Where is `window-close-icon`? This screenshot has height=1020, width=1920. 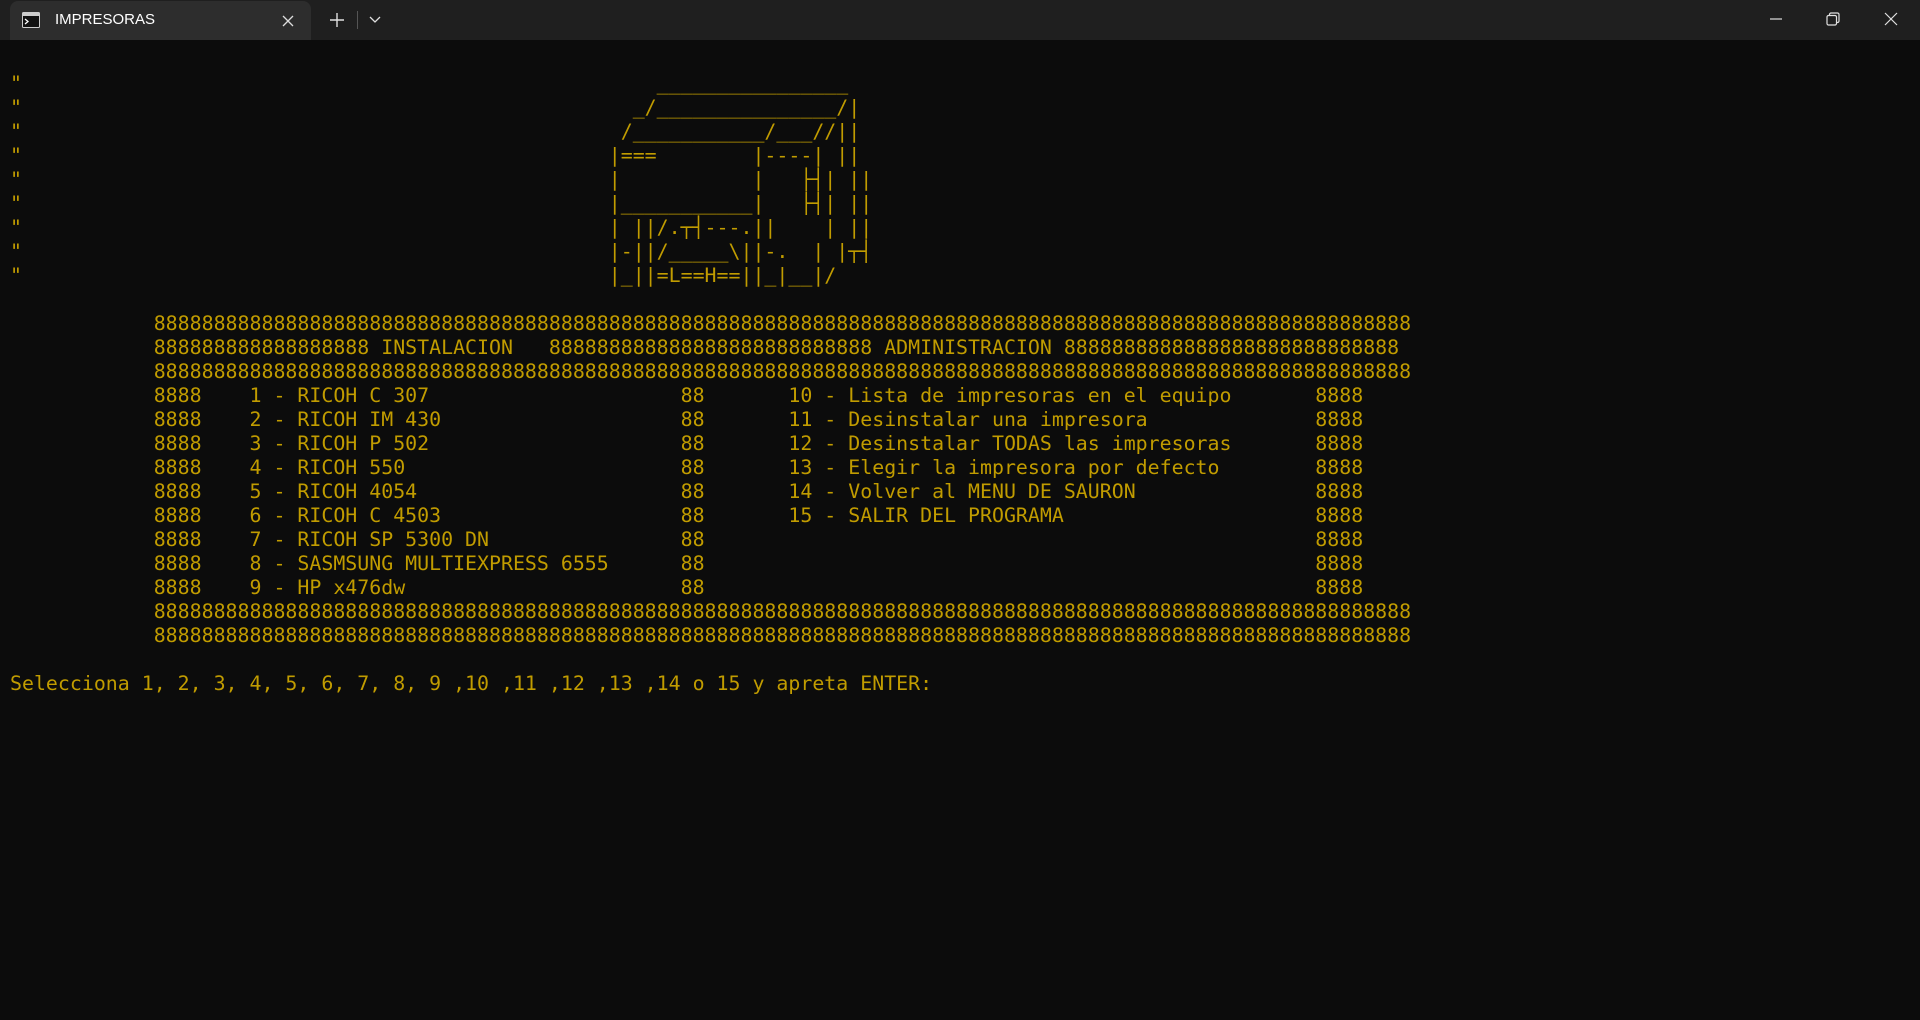 window-close-icon is located at coordinates (1891, 19).